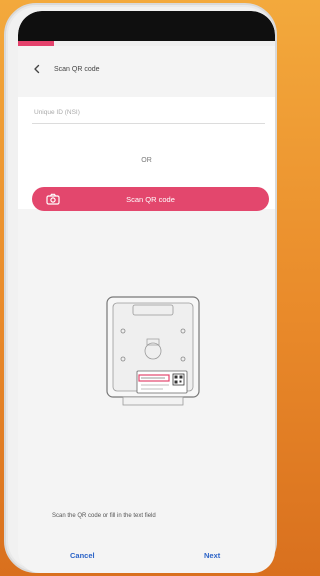 The image size is (320, 576). I want to click on cancel-button: Cancel, so click(82, 555).